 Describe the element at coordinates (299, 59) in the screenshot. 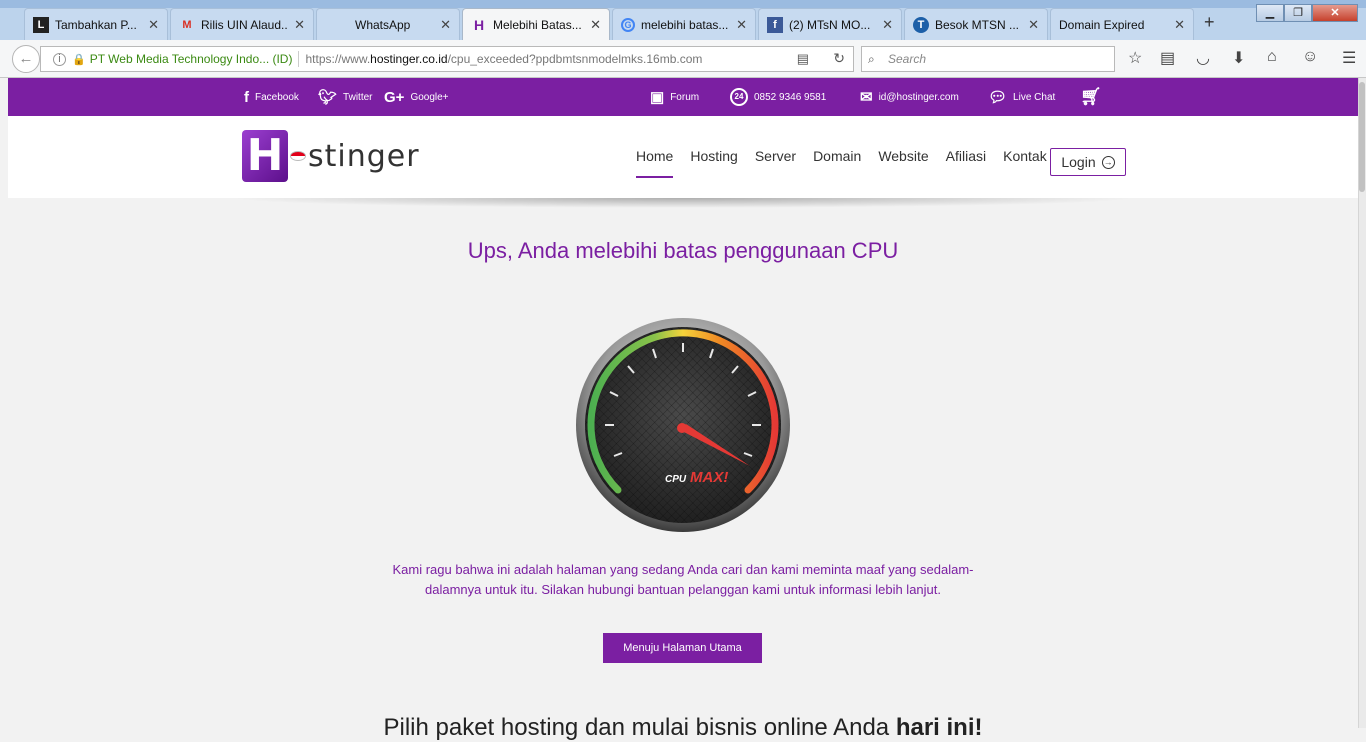

I see `divider` at that location.